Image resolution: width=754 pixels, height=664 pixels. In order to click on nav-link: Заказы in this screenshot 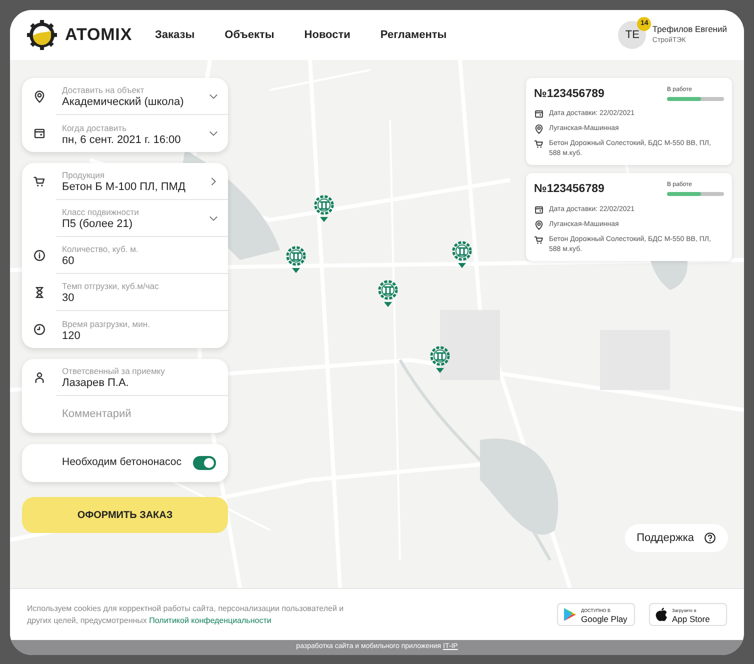, I will do `click(175, 35)`.